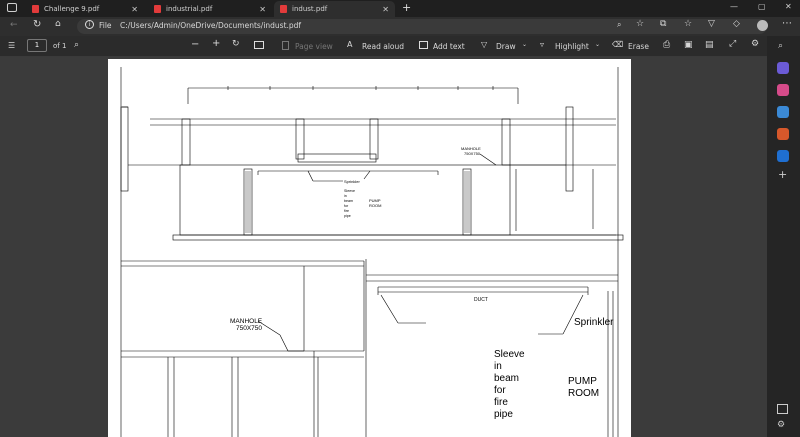 The height and width of the screenshot is (437, 800). What do you see at coordinates (347, 216) in the screenshot?
I see `sleeve-label-small: pipe` at bounding box center [347, 216].